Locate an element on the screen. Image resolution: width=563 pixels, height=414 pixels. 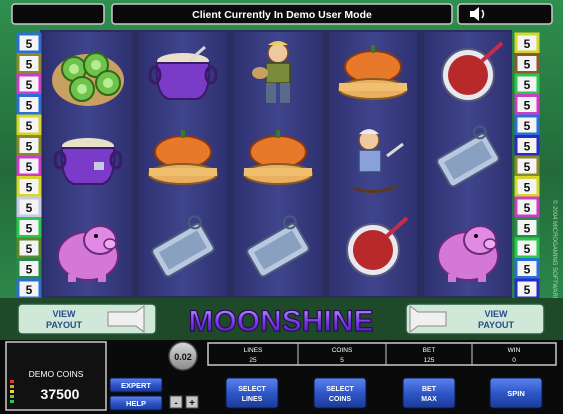
select-lines-button: SELECT LINES is located at coordinates (252, 393).